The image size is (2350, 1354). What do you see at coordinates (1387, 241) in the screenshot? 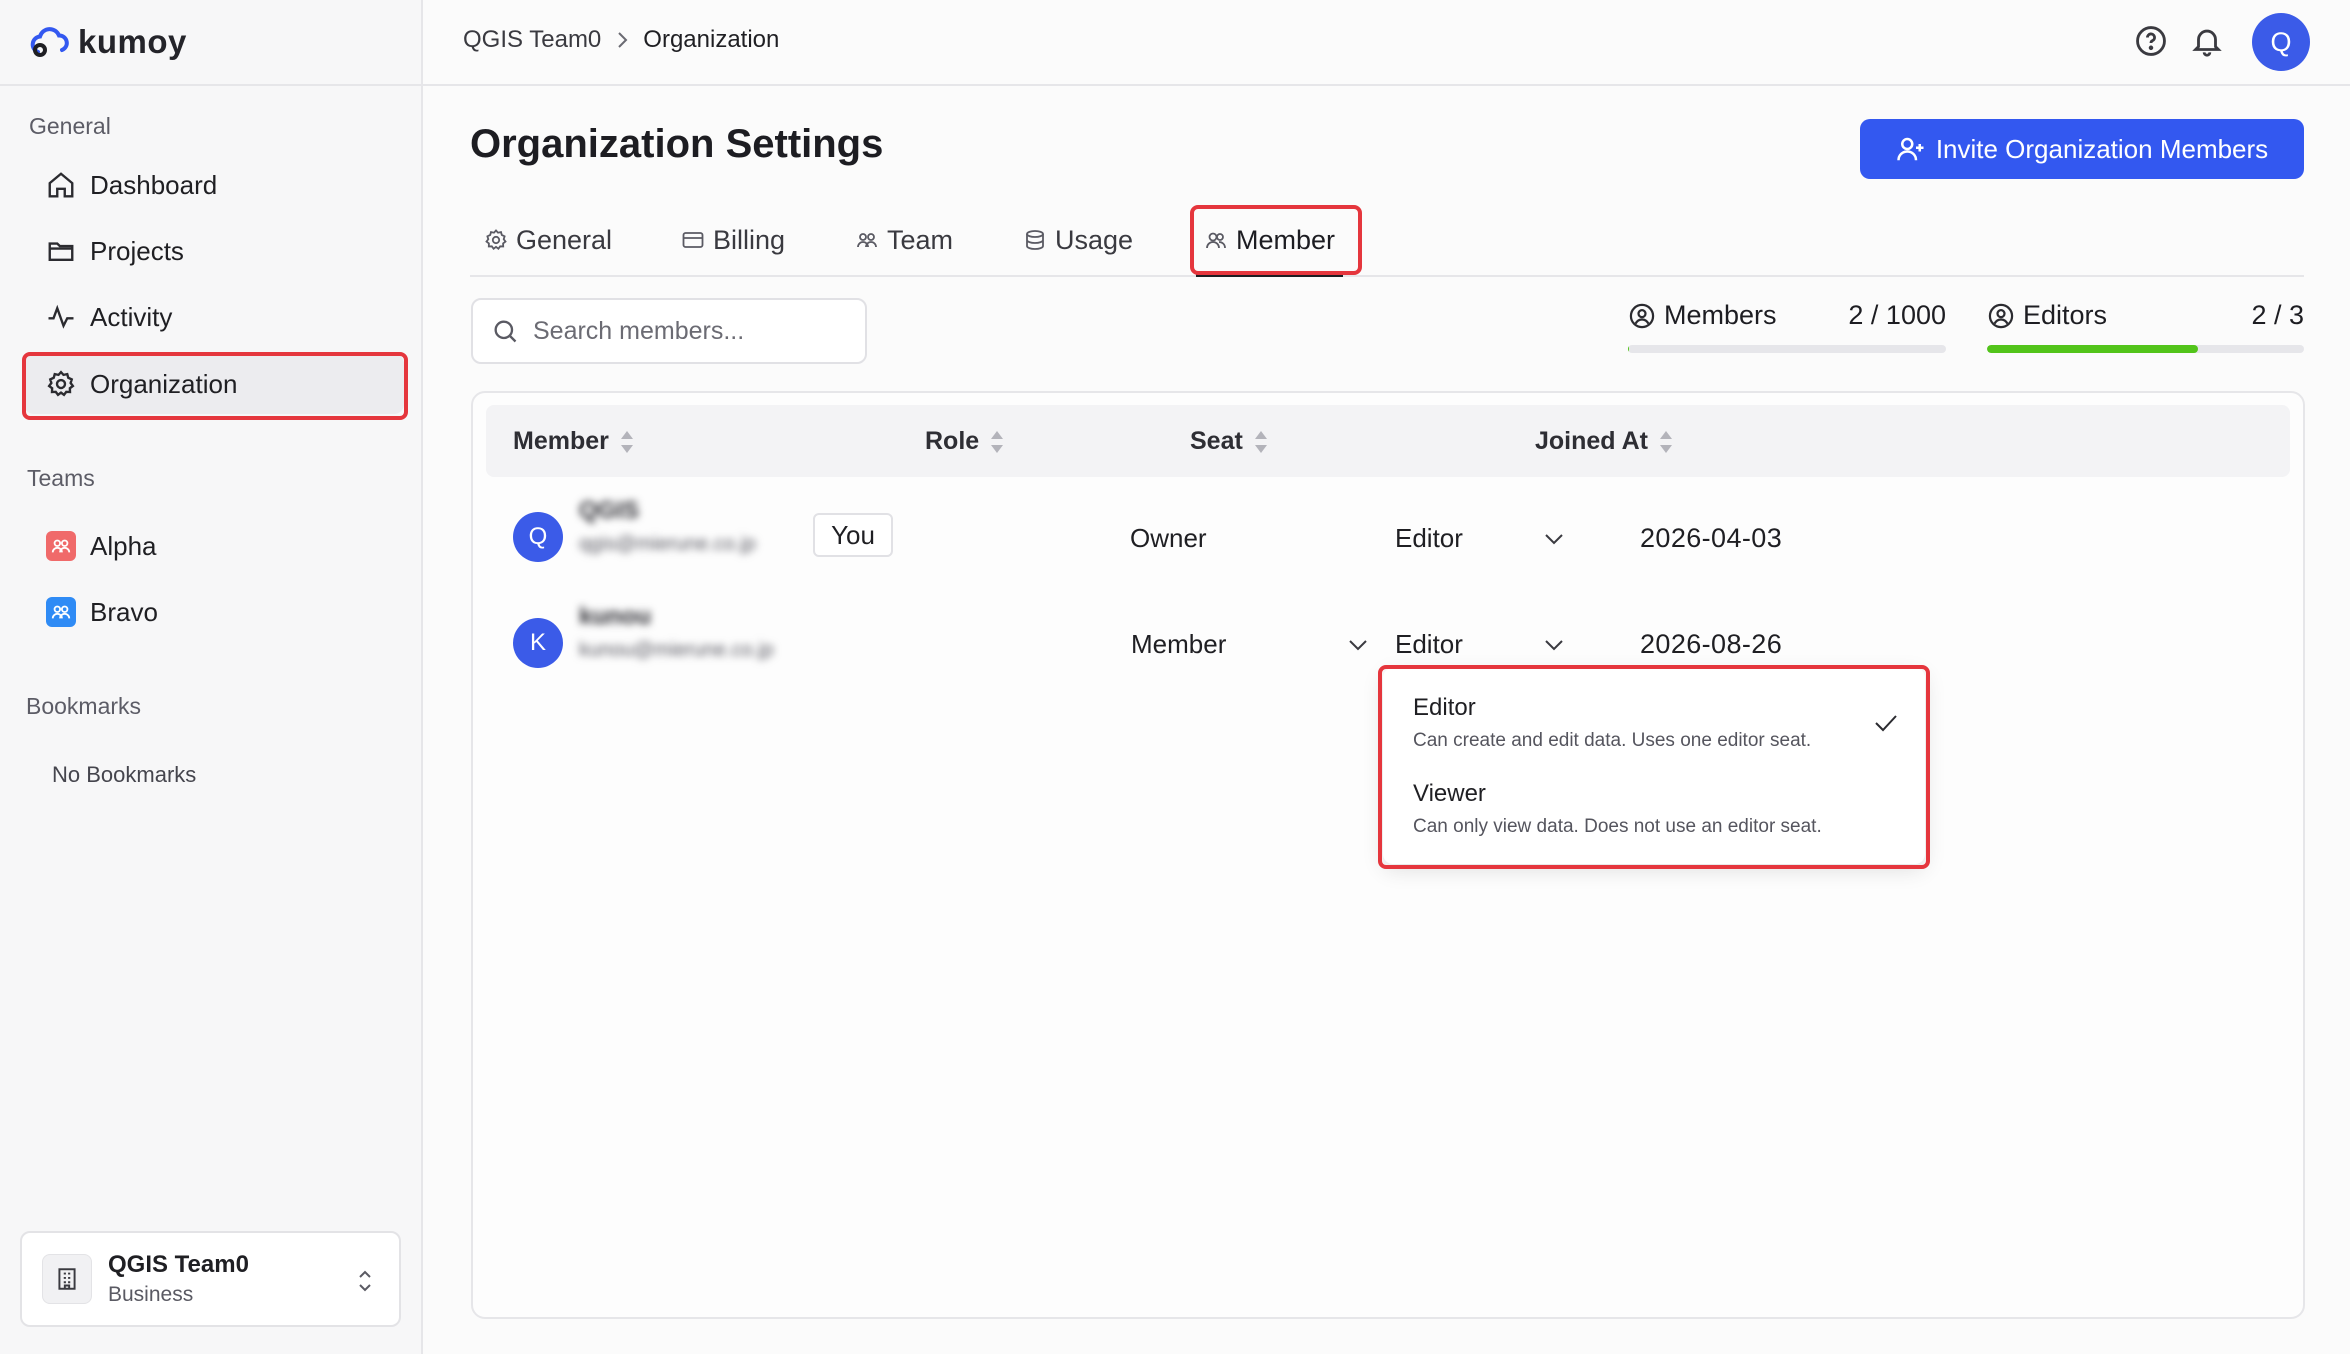
I see `settings-tabs: General Billing Team Usage Member` at bounding box center [1387, 241].